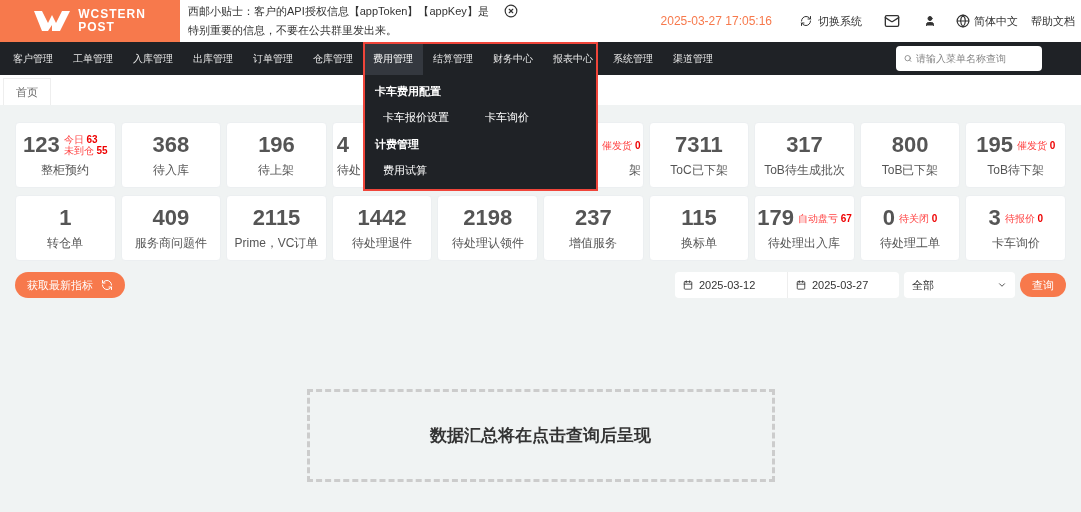  What do you see at coordinates (918, 218) in the screenshot?
I see `badge-text: 待关闭 0` at bounding box center [918, 218].